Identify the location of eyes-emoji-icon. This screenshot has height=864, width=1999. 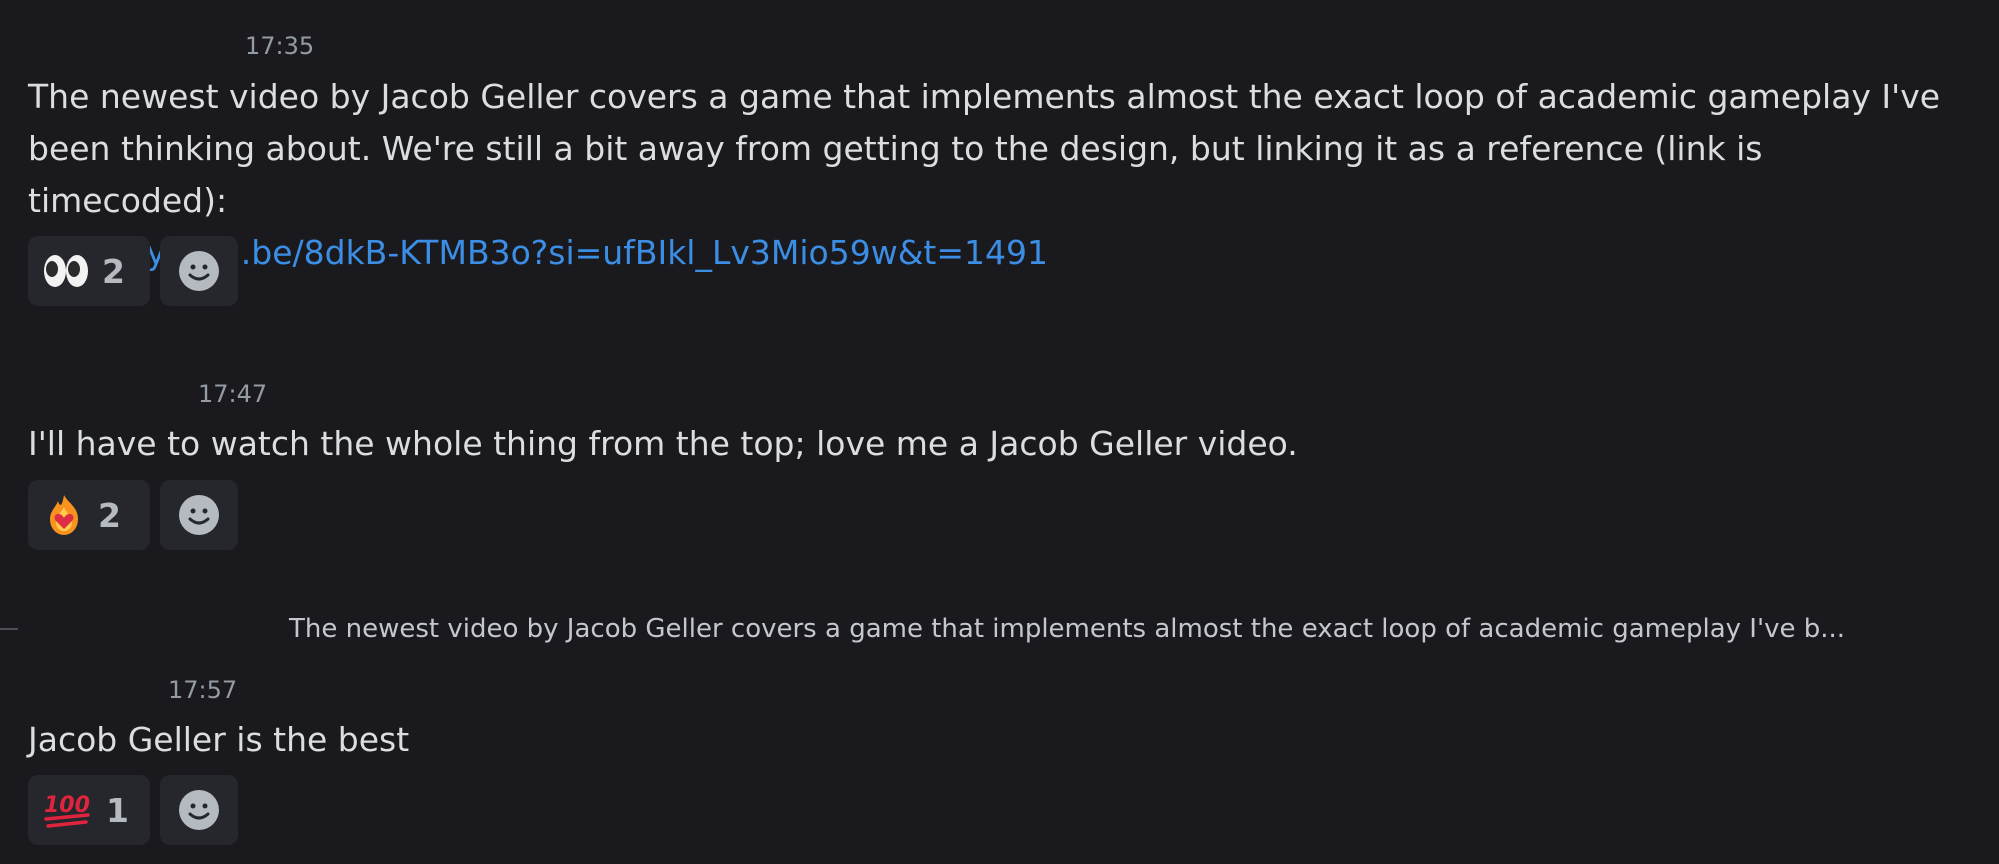
(66, 271).